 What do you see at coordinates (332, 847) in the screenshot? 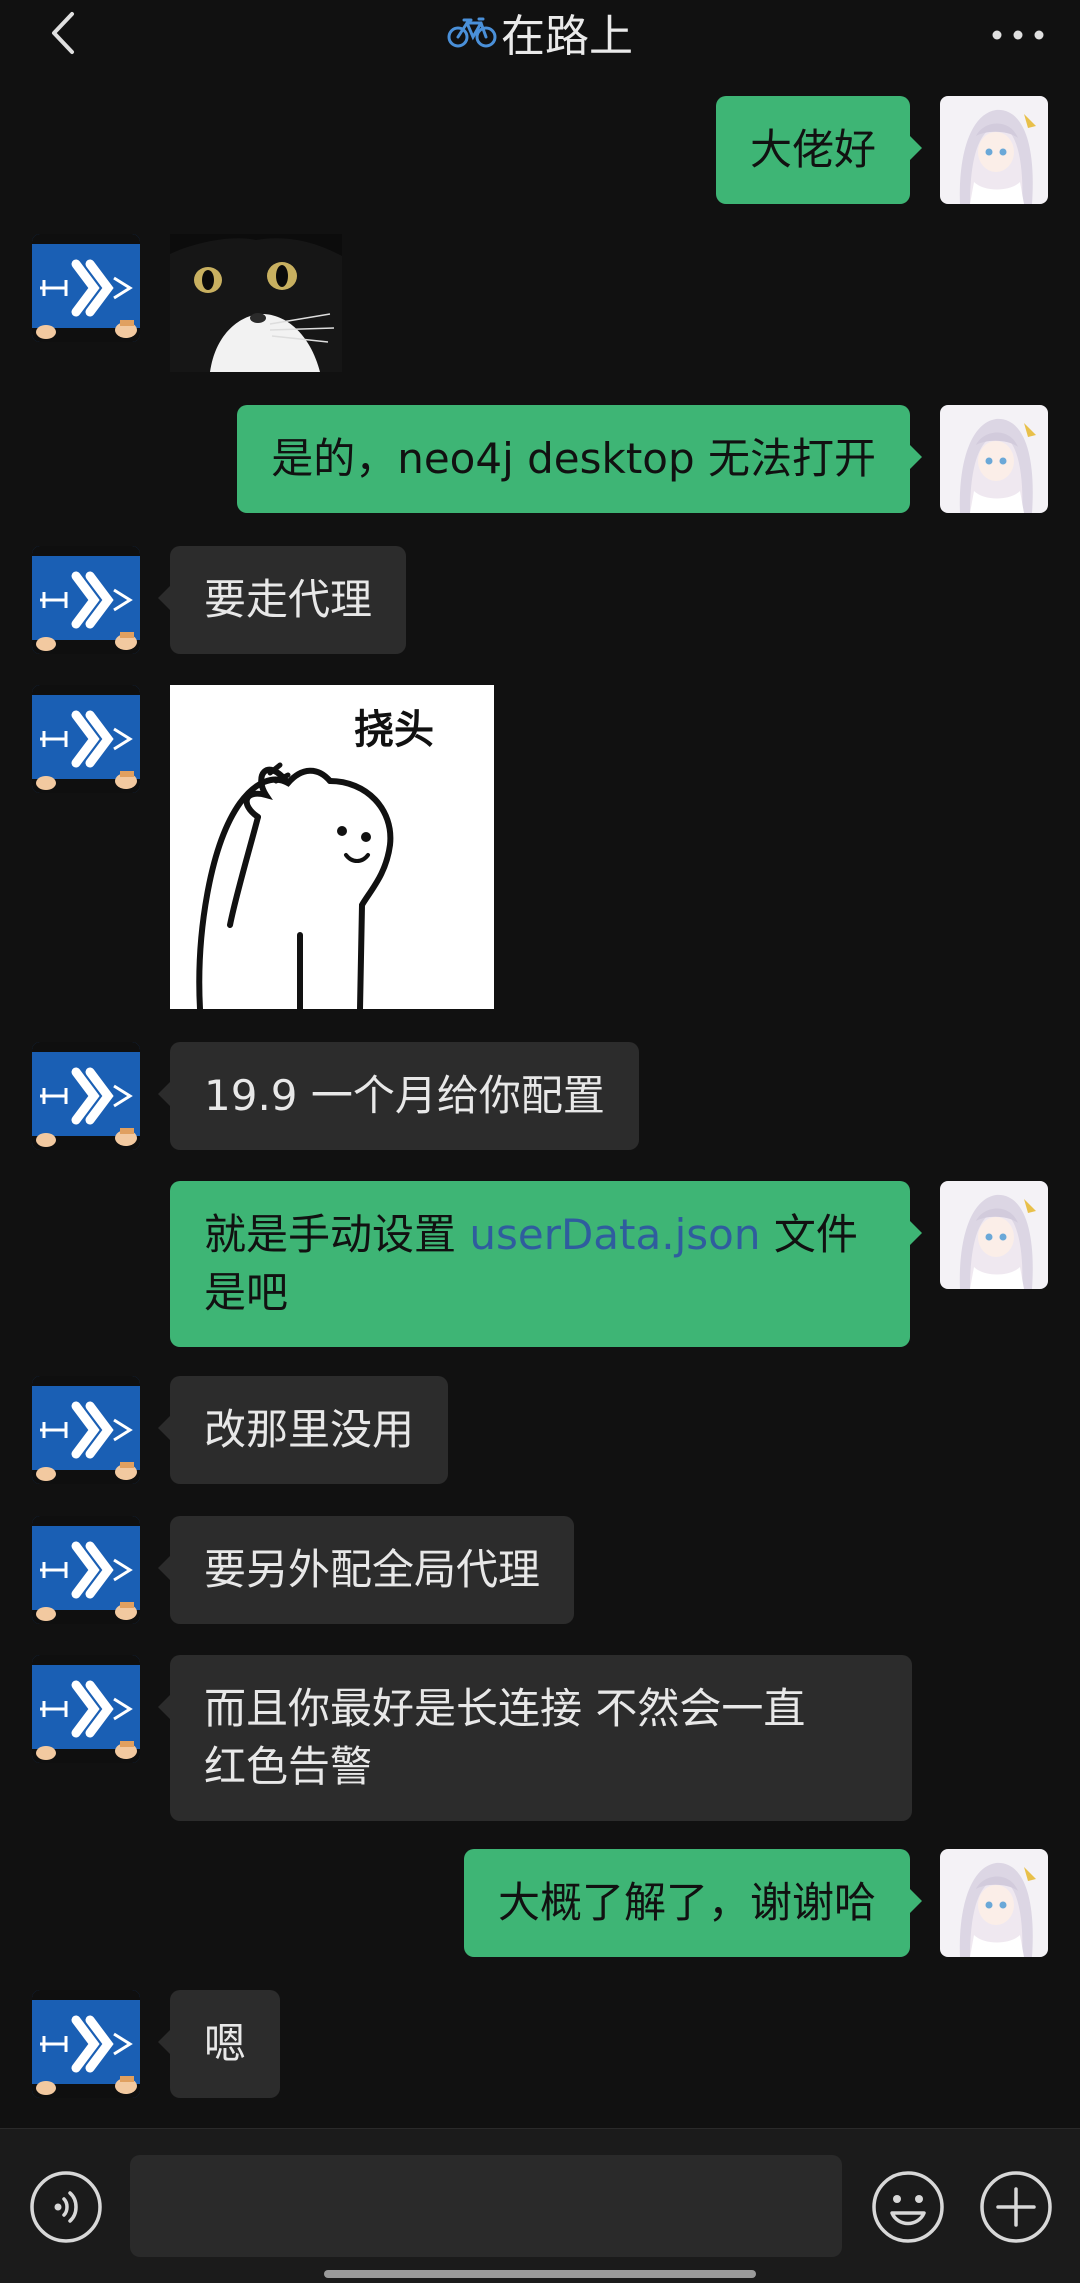
I see `scratch-head-sticker: 挠头` at bounding box center [332, 847].